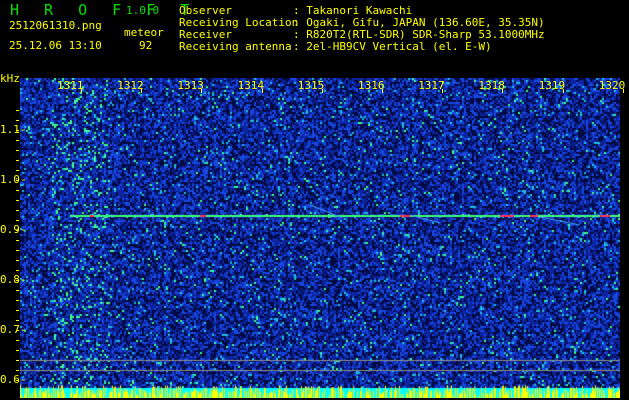  I want to click on x-tick-label: 1318, so click(491, 85).